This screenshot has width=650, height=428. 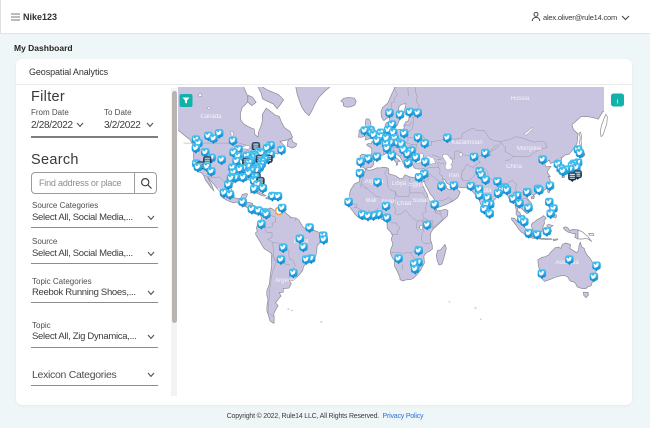 I want to click on svg-text: Mongolia, so click(x=529, y=149).